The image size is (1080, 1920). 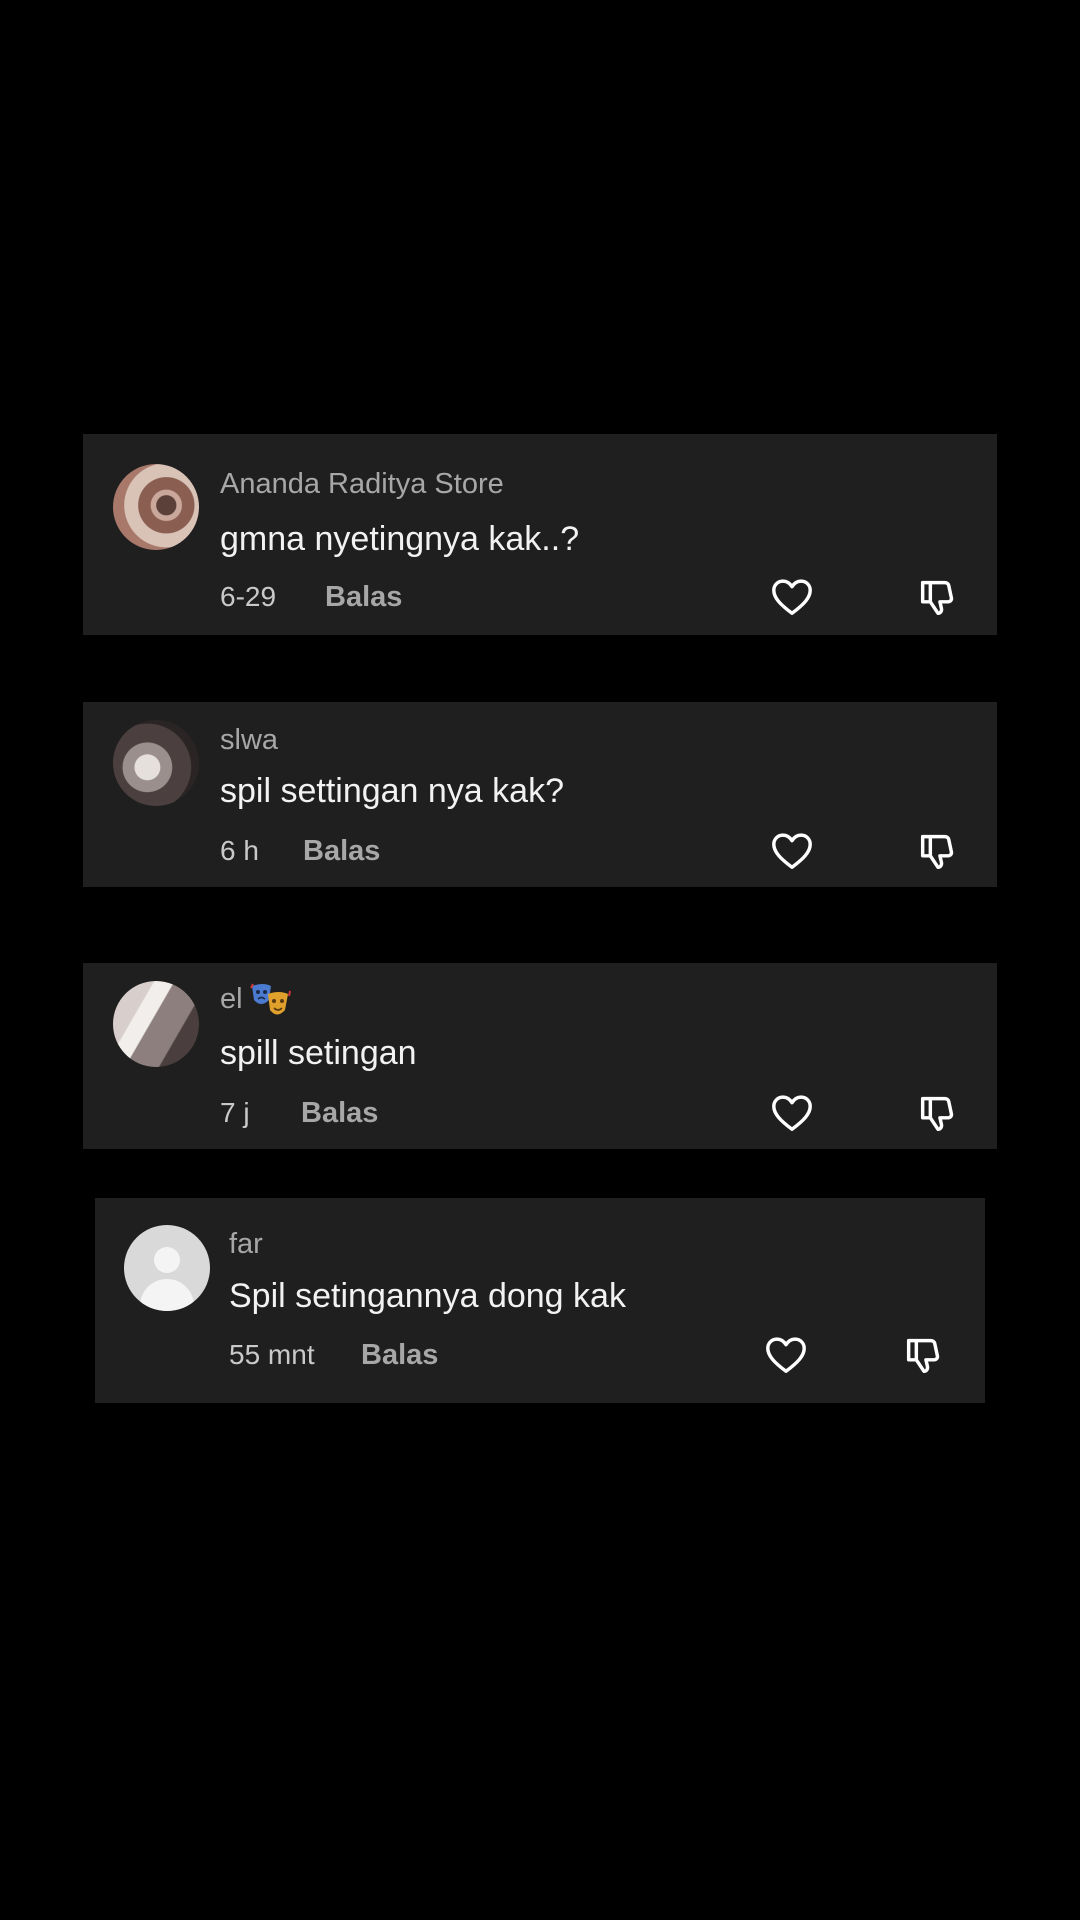 I want to click on performing-arts-masks-icon, so click(x=270, y=999).